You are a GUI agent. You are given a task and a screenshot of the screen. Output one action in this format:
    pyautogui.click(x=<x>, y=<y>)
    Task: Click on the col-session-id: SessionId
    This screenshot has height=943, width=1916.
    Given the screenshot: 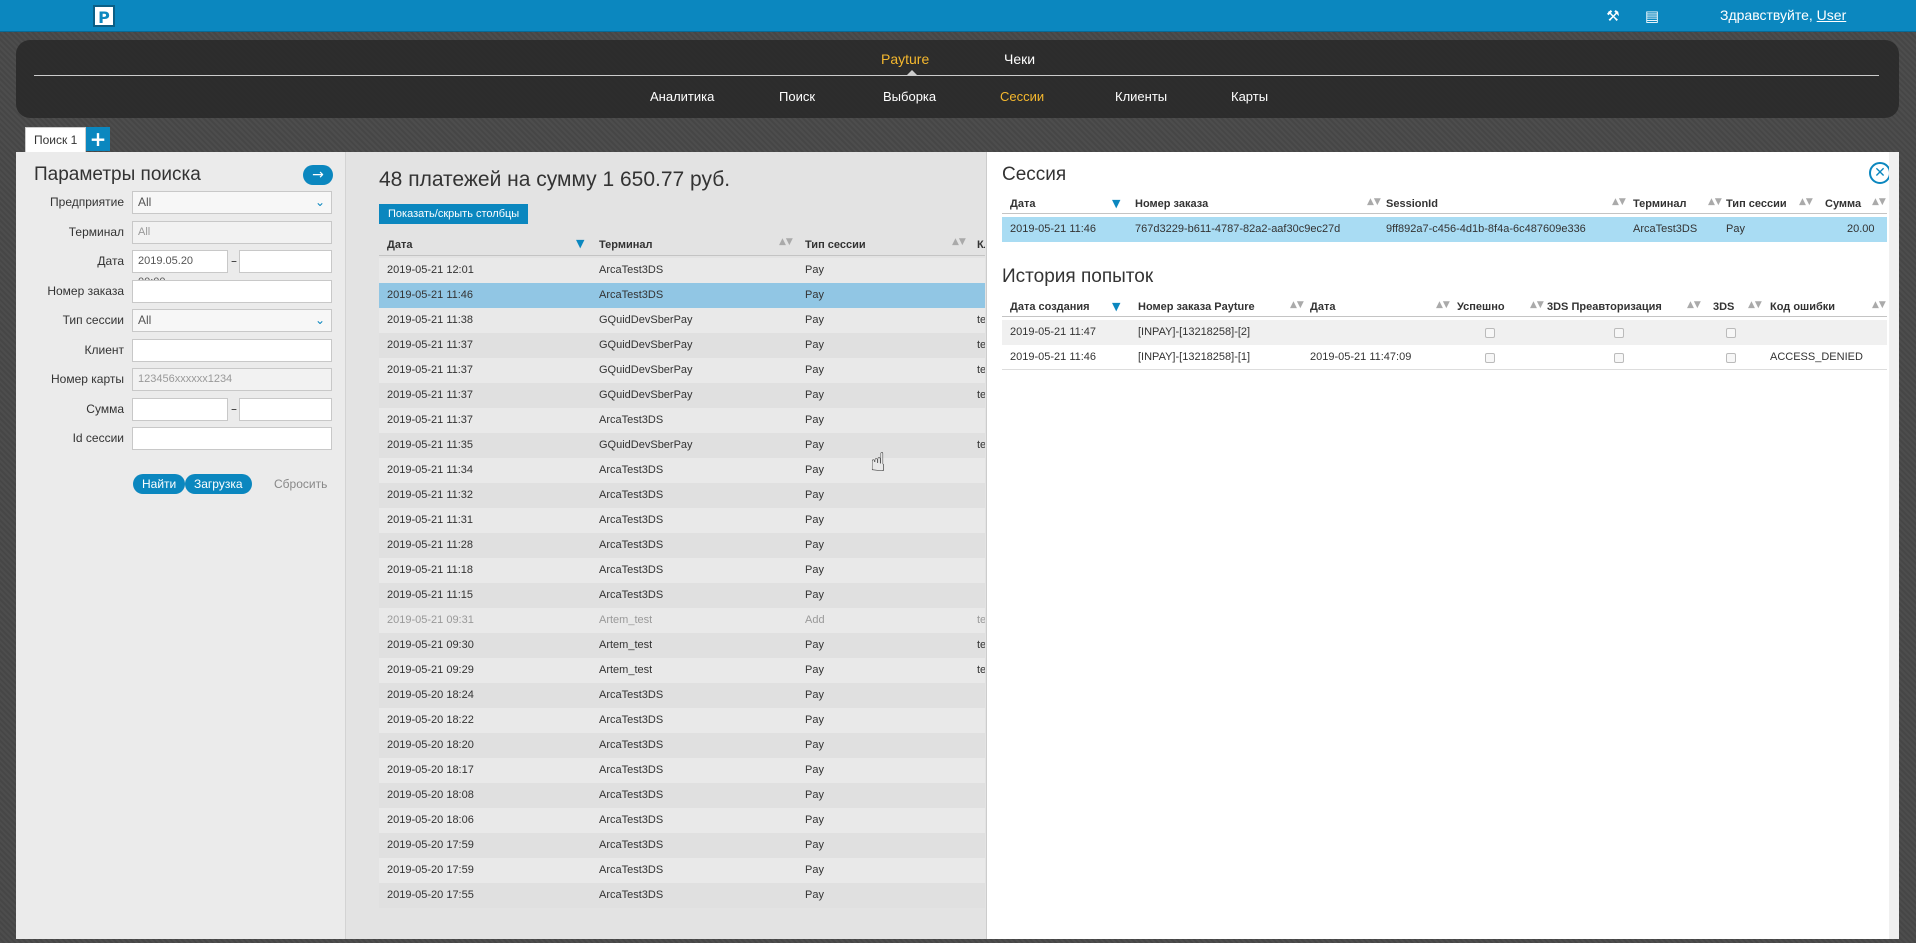 What is the action you would take?
    pyautogui.click(x=1412, y=204)
    